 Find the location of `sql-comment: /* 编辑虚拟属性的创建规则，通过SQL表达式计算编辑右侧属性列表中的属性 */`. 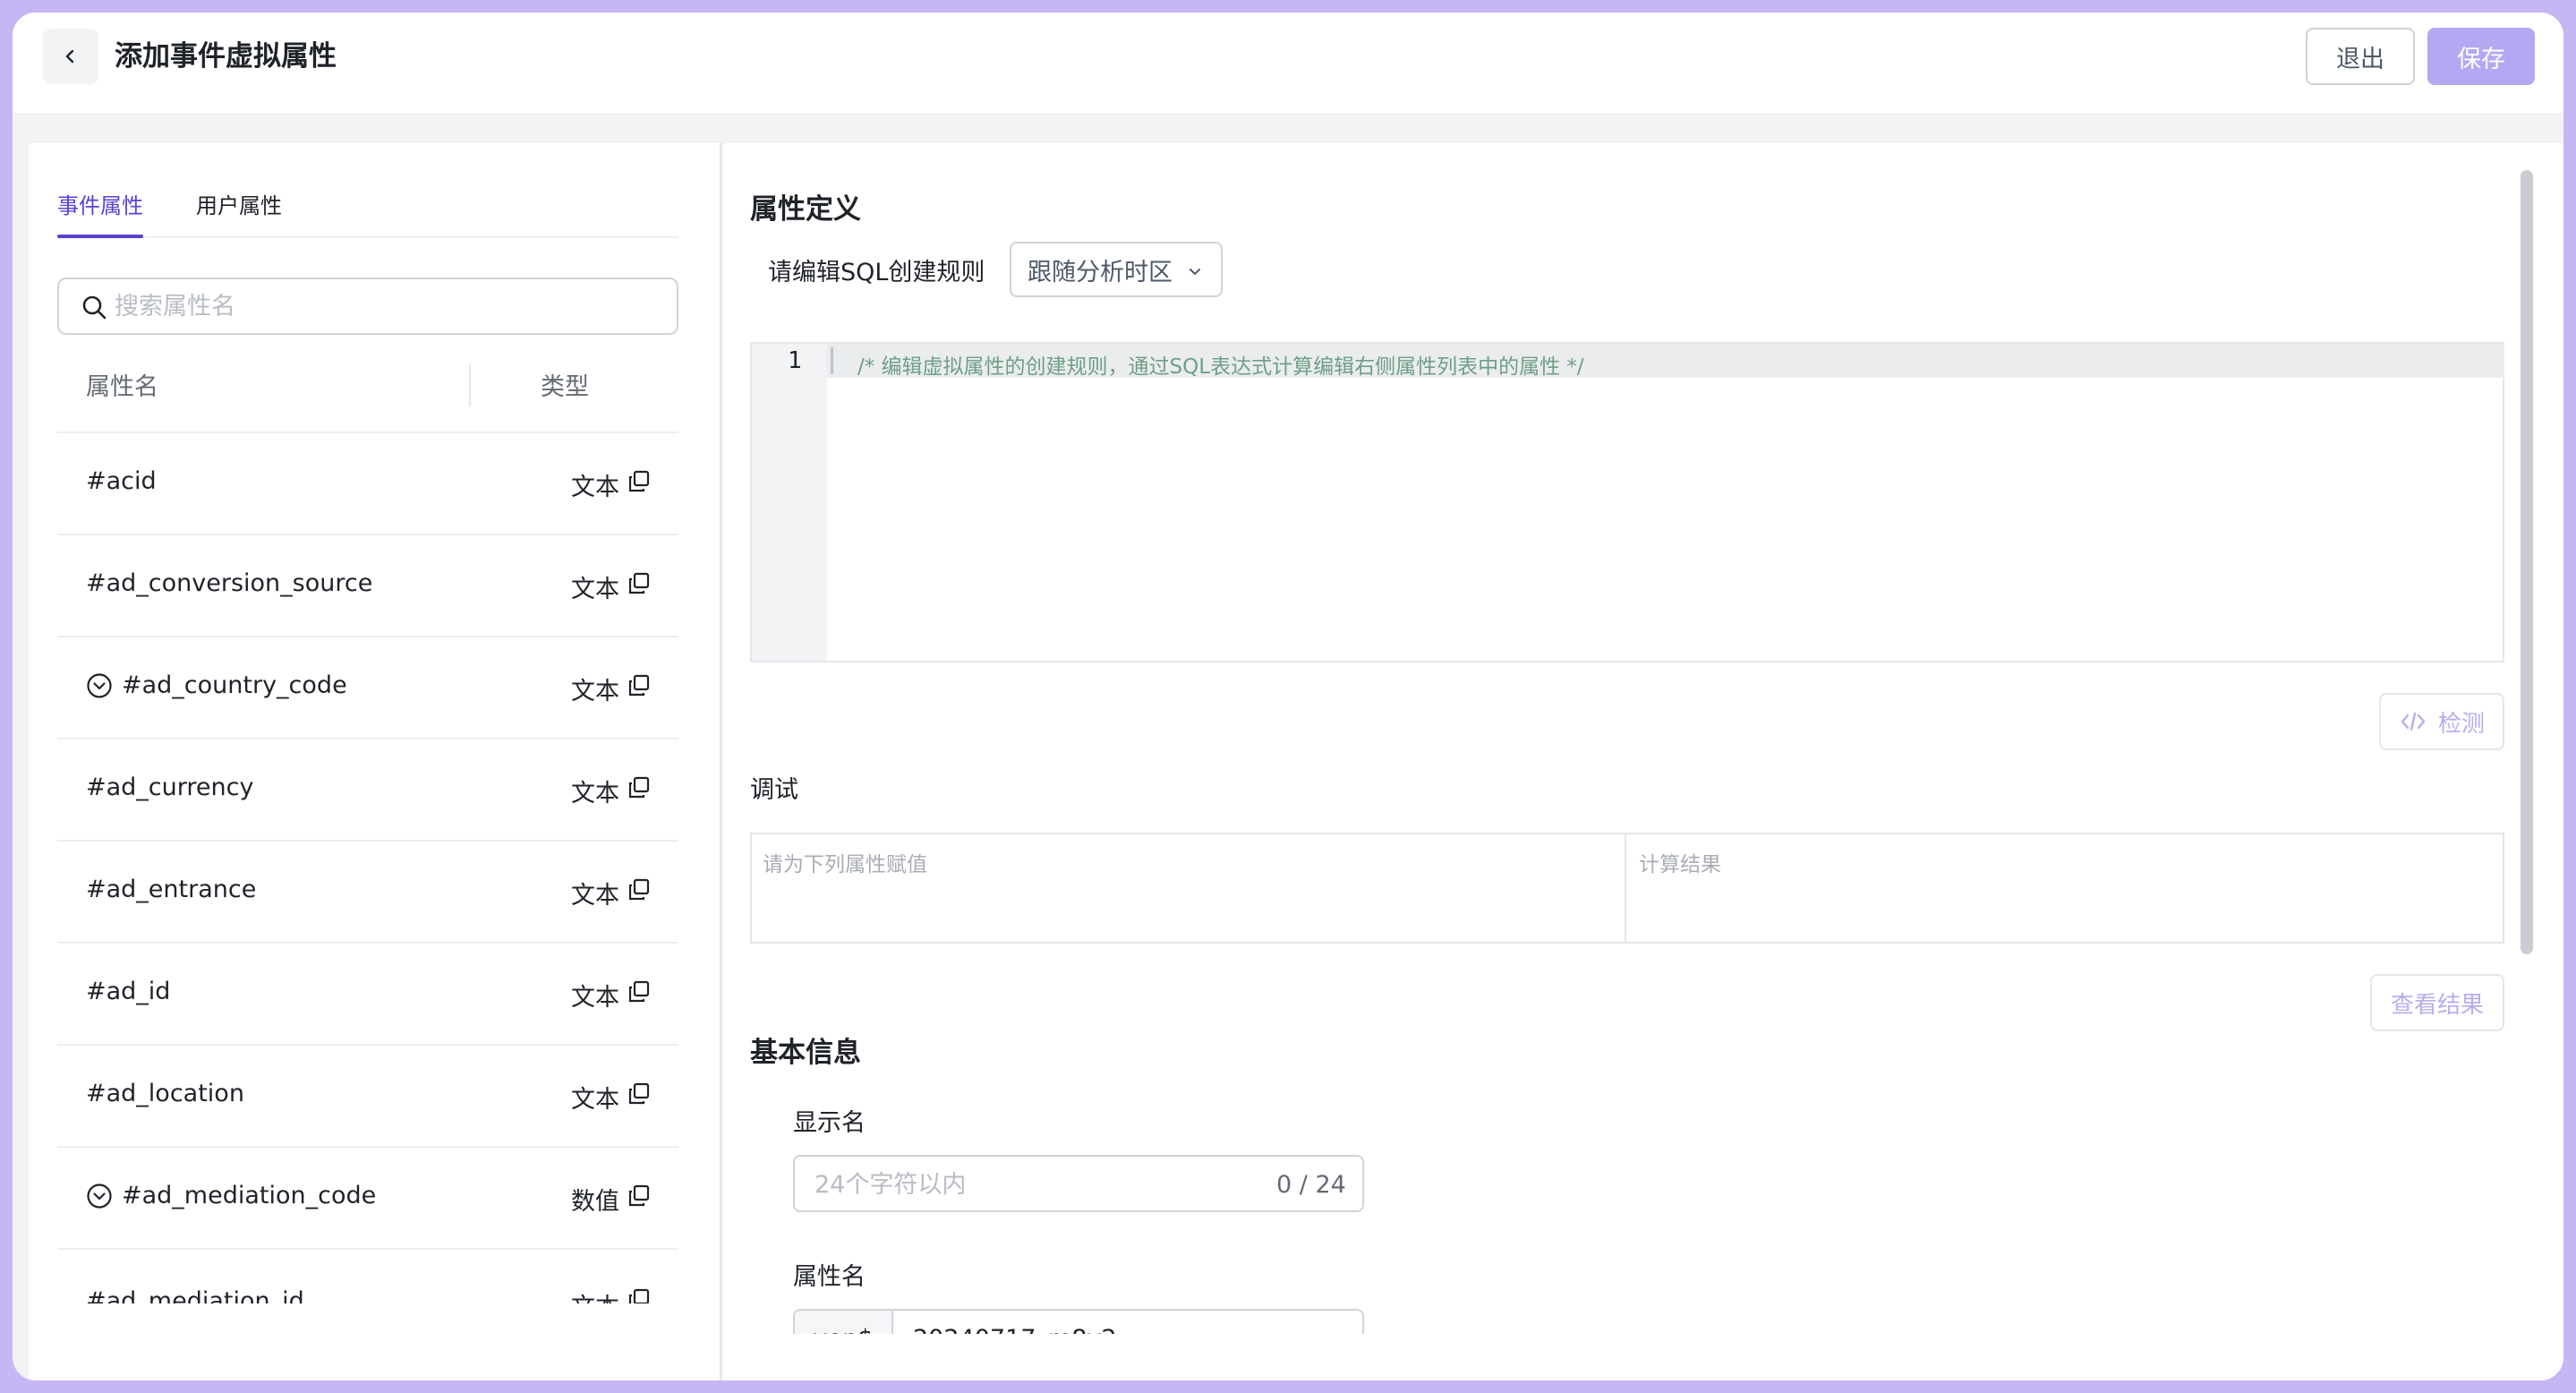

sql-comment: /* 编辑虚拟属性的创建规则，通过SQL表达式计算编辑右侧属性列表中的属性 */ is located at coordinates (1220, 367).